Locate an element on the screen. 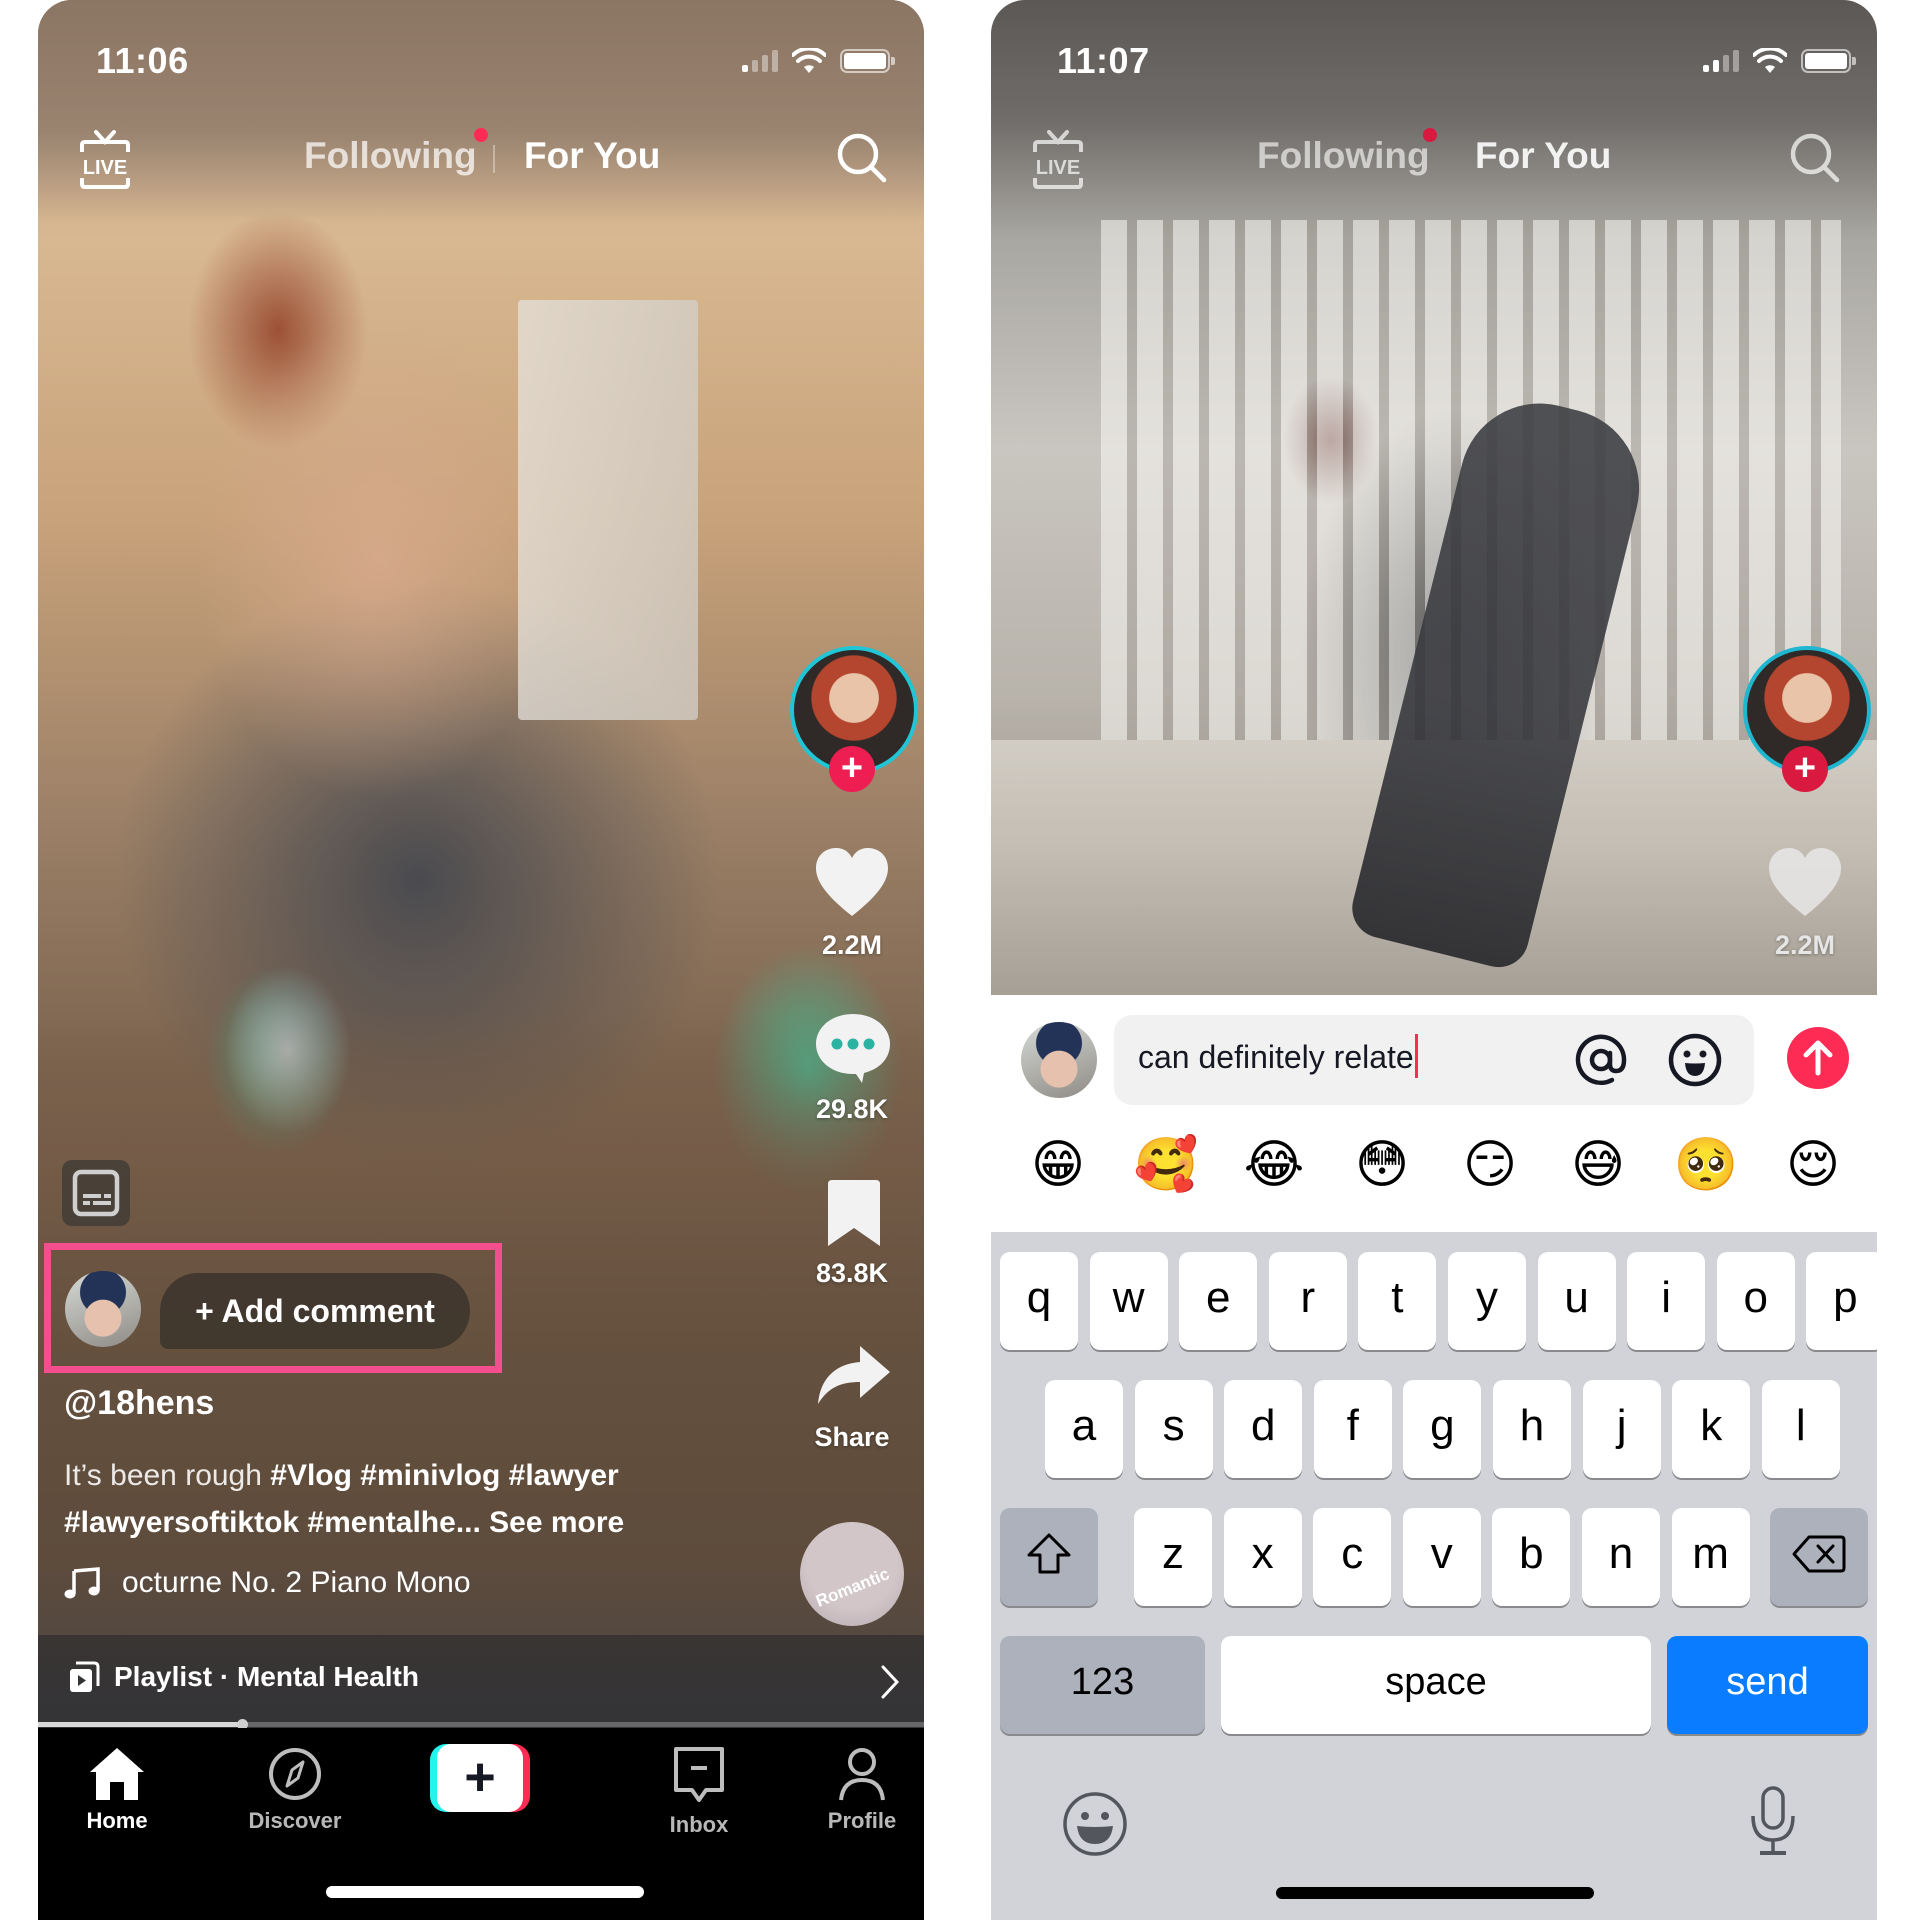 This screenshot has width=1920, height=1920. quick-emoji: 😁 is located at coordinates (1058, 1165).